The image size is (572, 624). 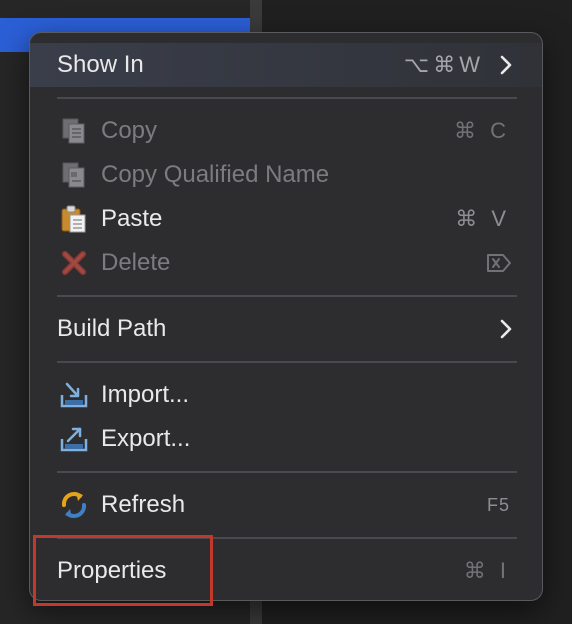 What do you see at coordinates (486, 570) in the screenshot?
I see `shortcut-label: ⌘ I` at bounding box center [486, 570].